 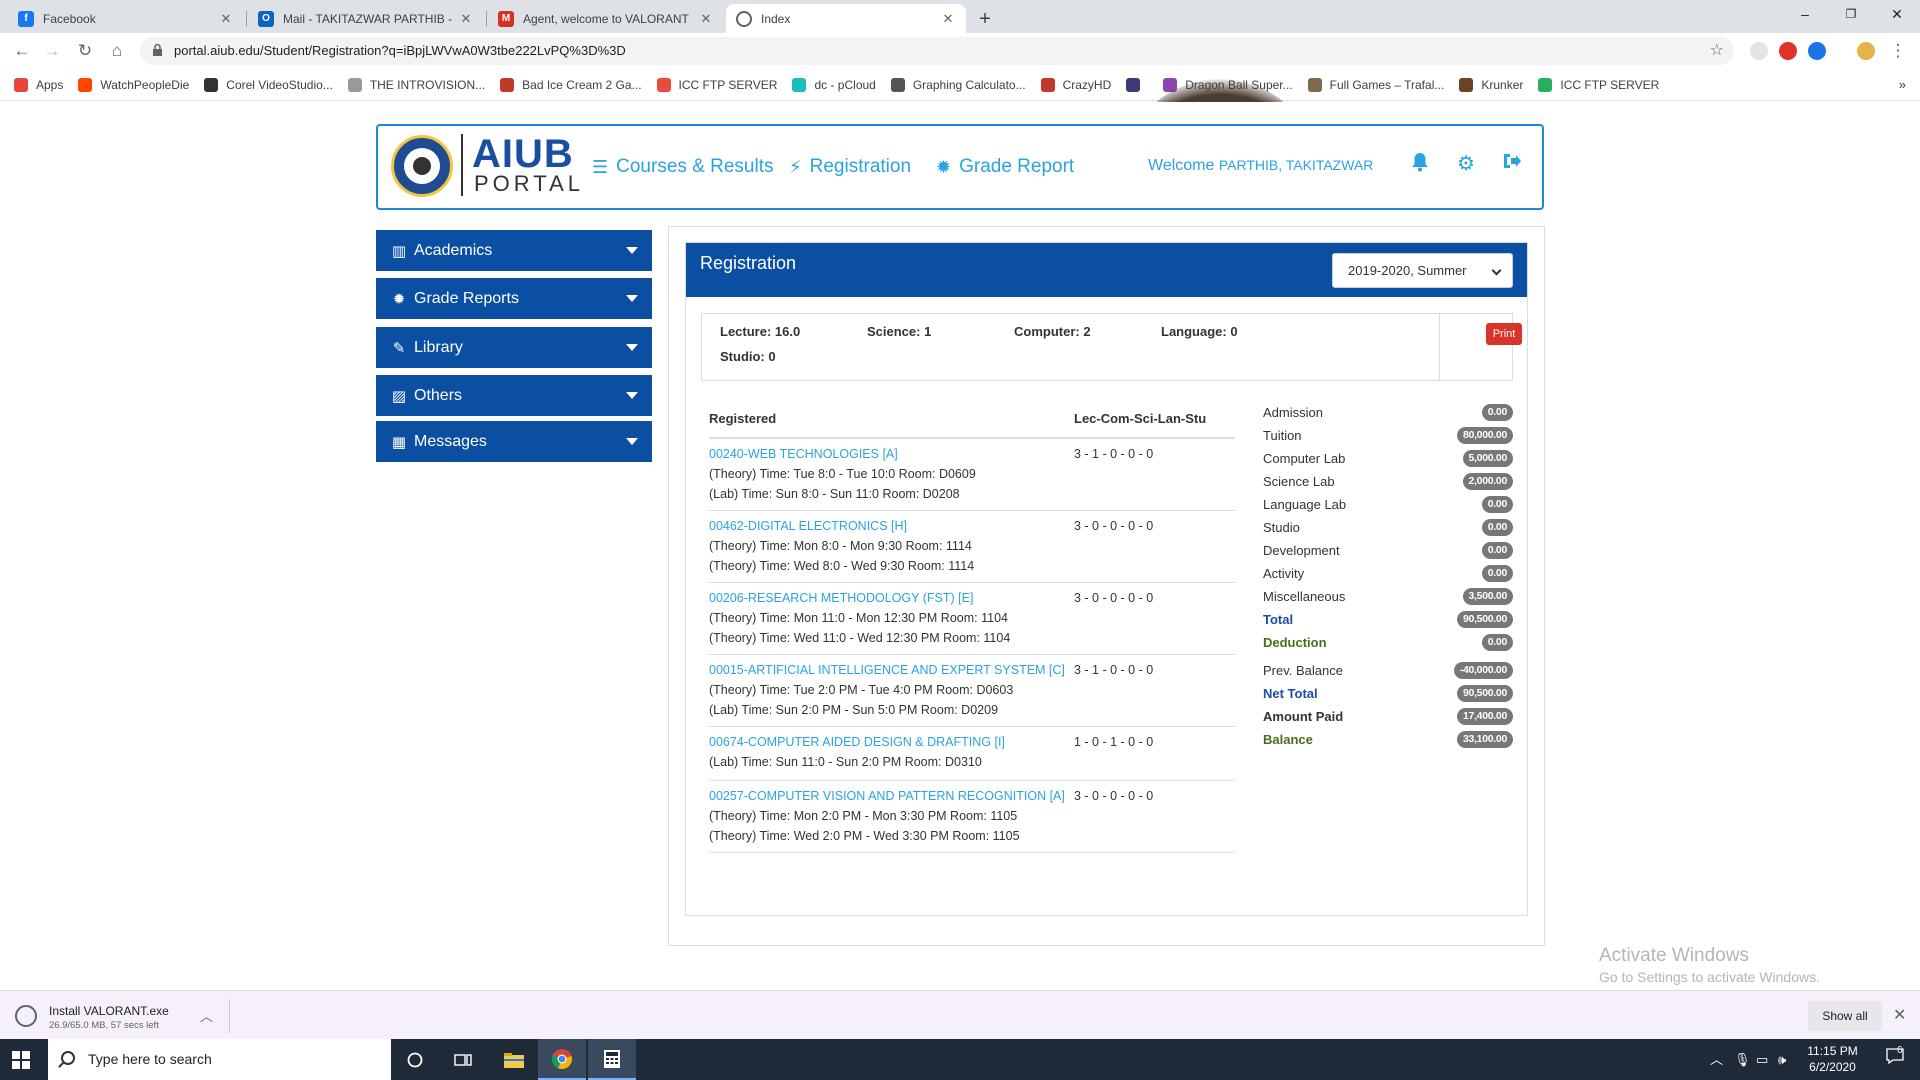 What do you see at coordinates (246, 19) in the screenshot?
I see `tab-separator` at bounding box center [246, 19].